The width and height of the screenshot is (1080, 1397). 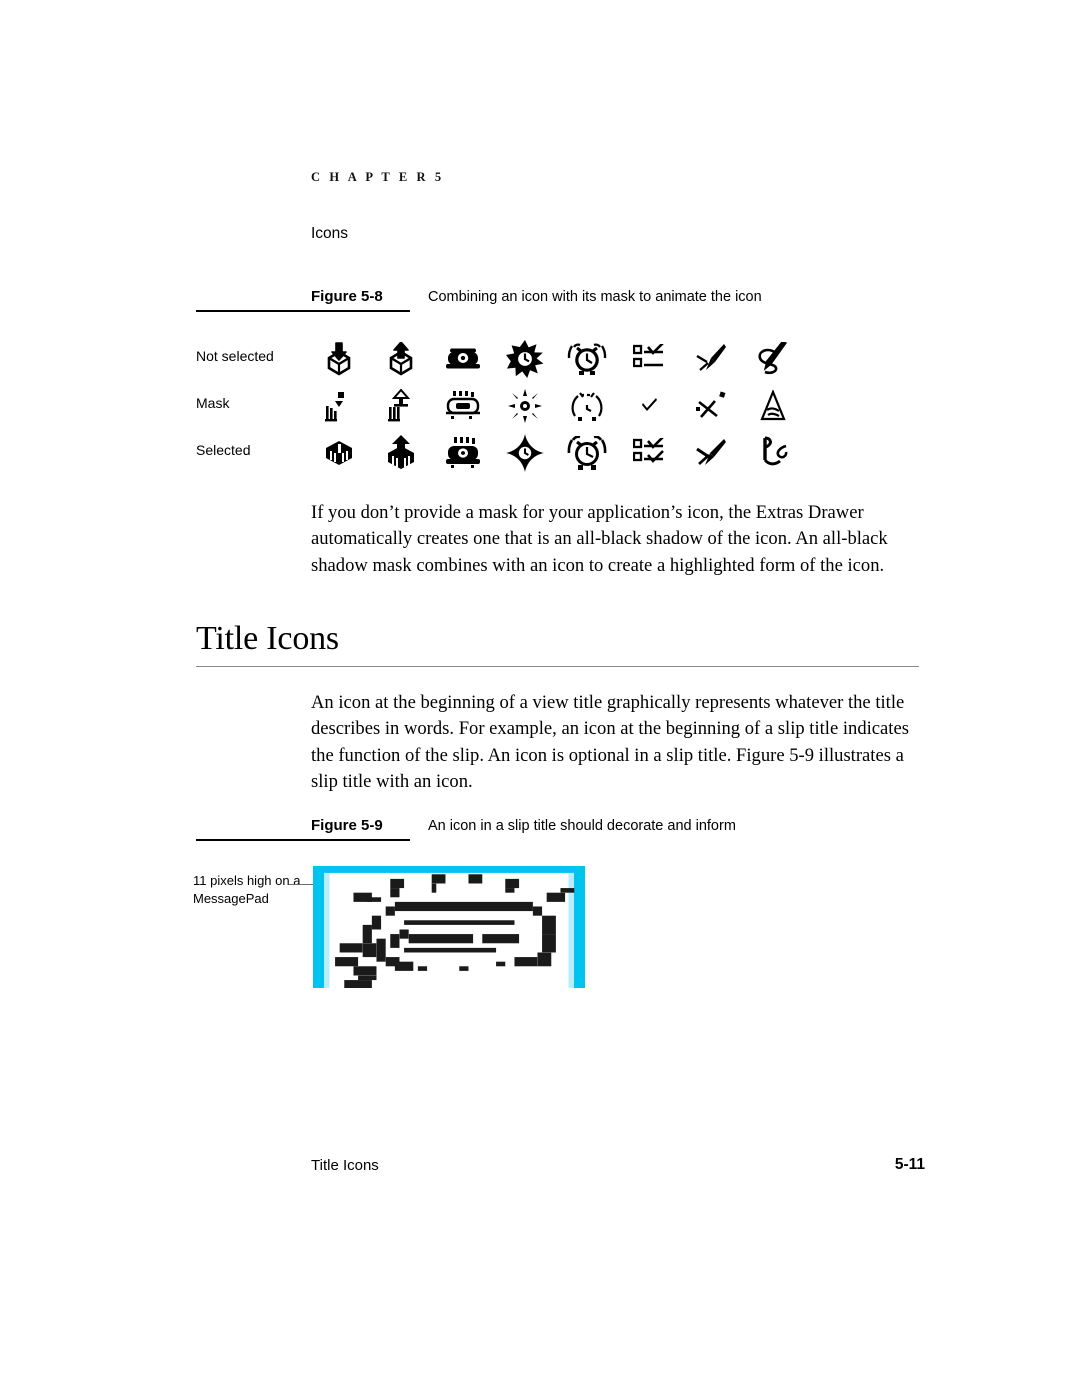 I want to click on alarm-clock-icon, so click(x=587, y=359).